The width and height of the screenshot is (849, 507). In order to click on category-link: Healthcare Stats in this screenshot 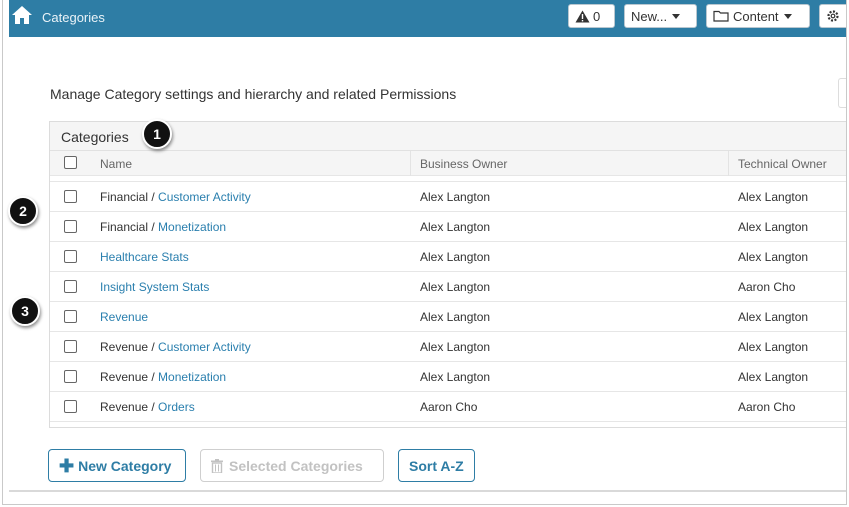, I will do `click(144, 257)`.